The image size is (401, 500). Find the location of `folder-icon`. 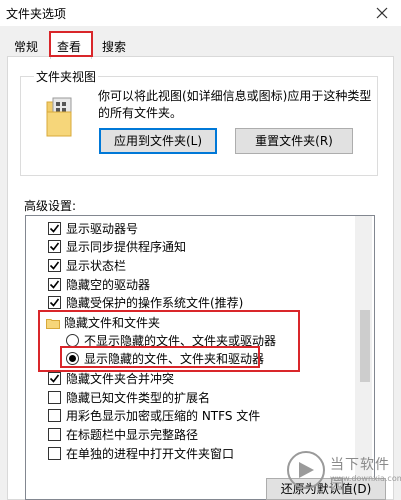

folder-icon is located at coordinates (53, 324).